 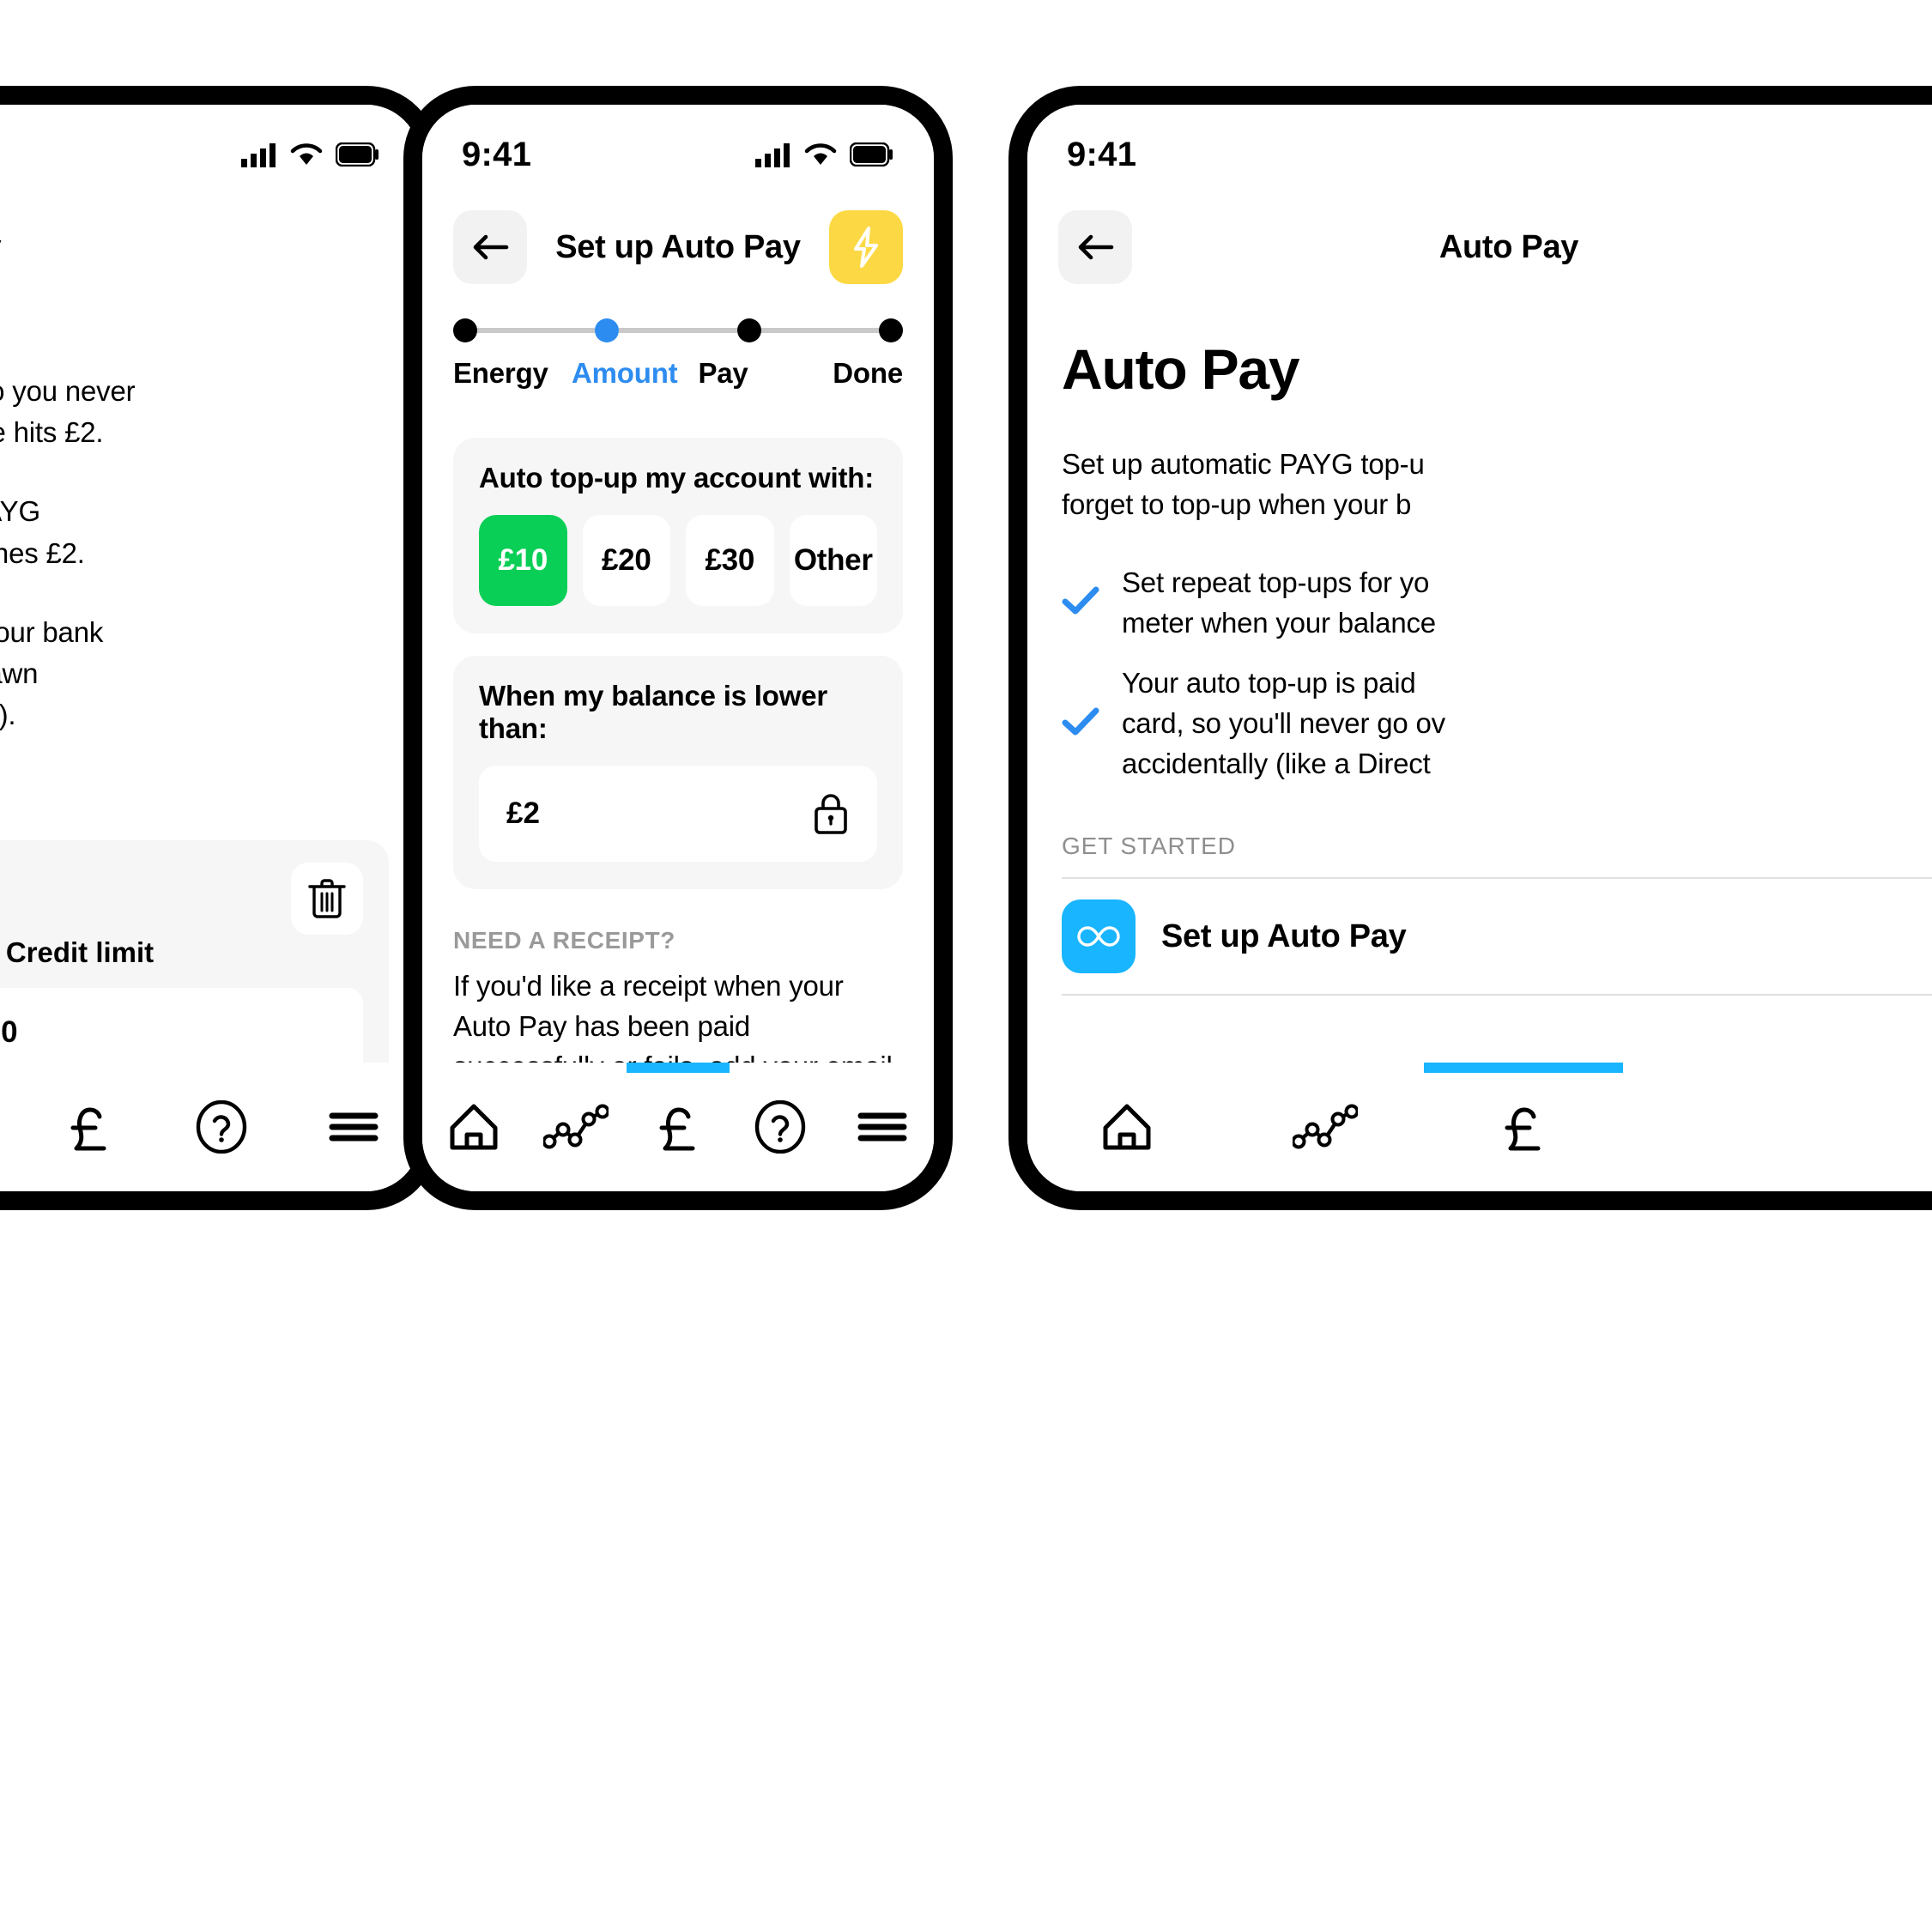 I want to click on heading-auto-pay: Auto Pay, so click(x=1181, y=369).